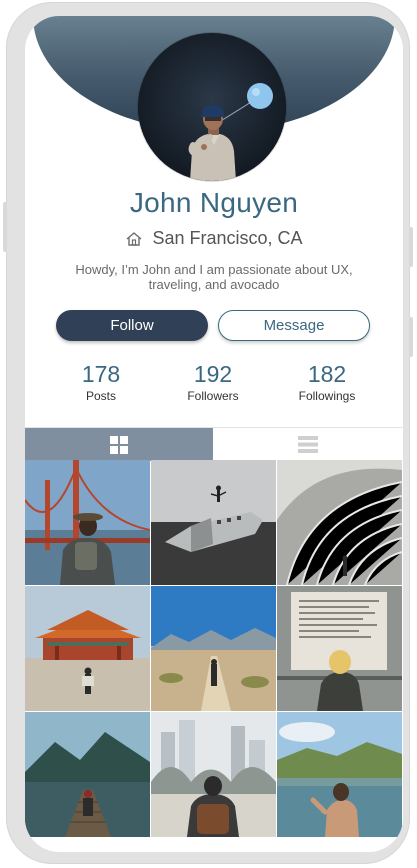 The height and width of the screenshot is (868, 417). What do you see at coordinates (132, 325) in the screenshot?
I see `follow-button: Follow` at bounding box center [132, 325].